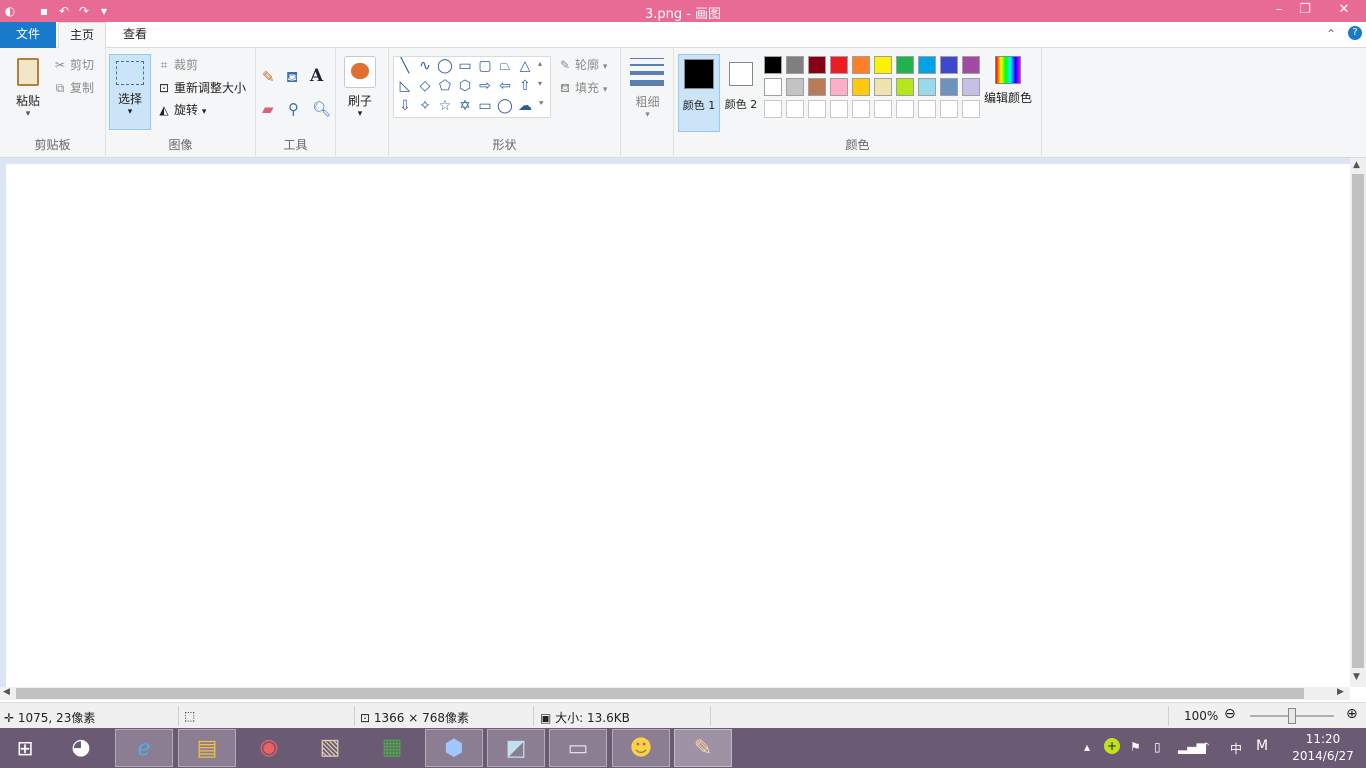 This screenshot has width=1366, height=768. I want to click on crop-button: ⌗ 裁剪, so click(177, 64).